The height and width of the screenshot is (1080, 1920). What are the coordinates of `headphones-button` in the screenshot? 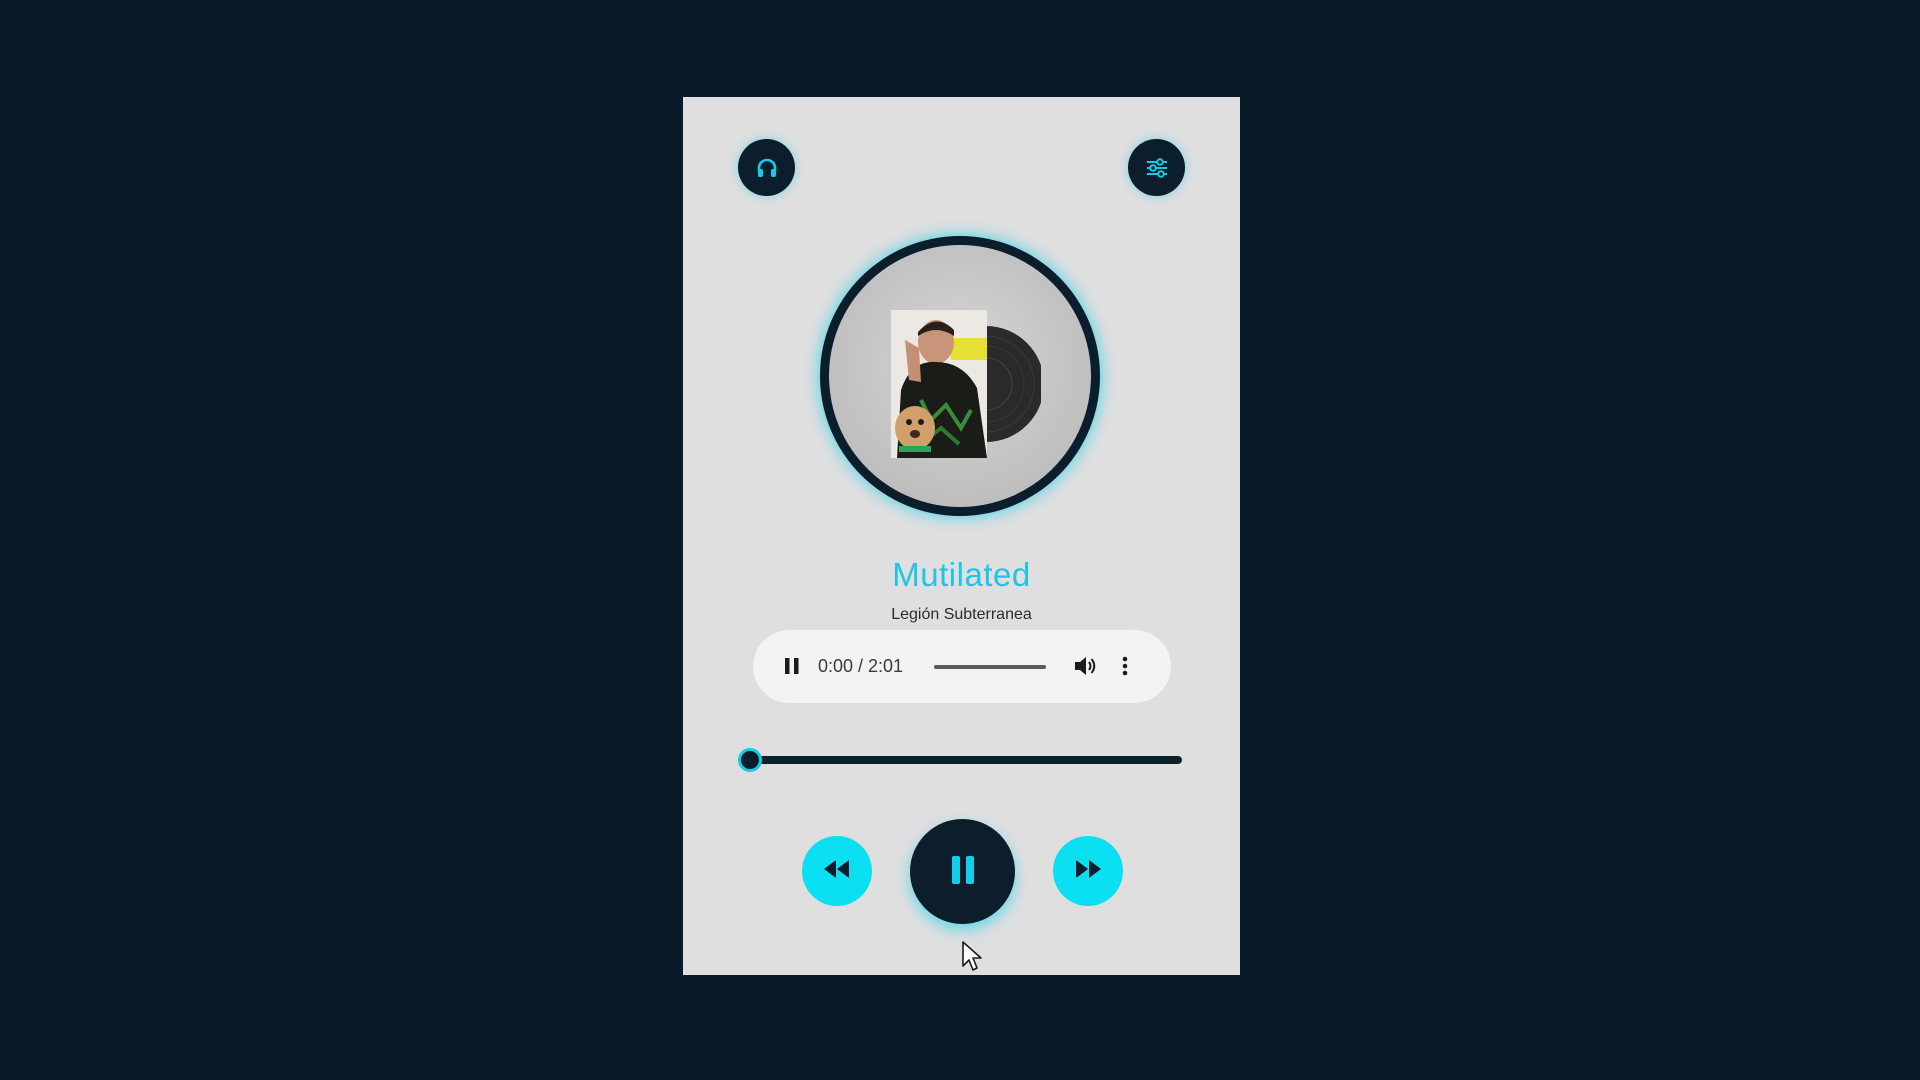 It's located at (766, 167).